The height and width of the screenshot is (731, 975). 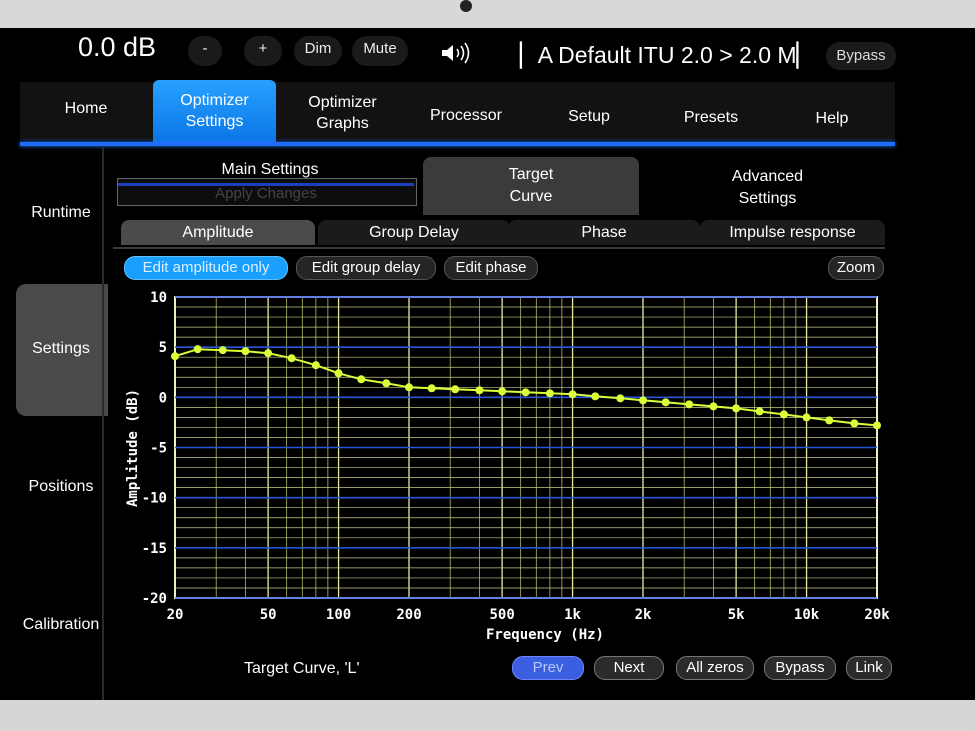 What do you see at coordinates (61, 625) in the screenshot?
I see `side-calibration: Calibration` at bounding box center [61, 625].